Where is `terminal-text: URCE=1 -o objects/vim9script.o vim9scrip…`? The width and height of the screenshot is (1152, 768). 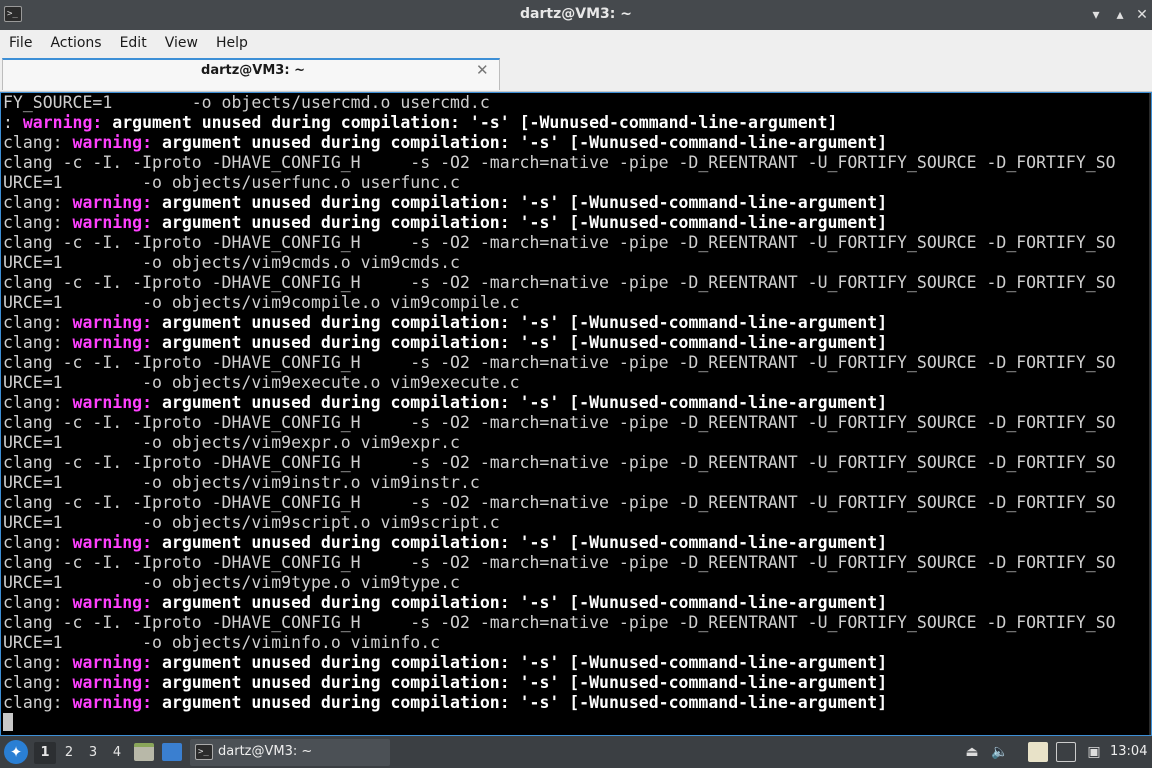
terminal-text: URCE=1 -o objects/vim9script.o vim9scrip… is located at coordinates (251, 522).